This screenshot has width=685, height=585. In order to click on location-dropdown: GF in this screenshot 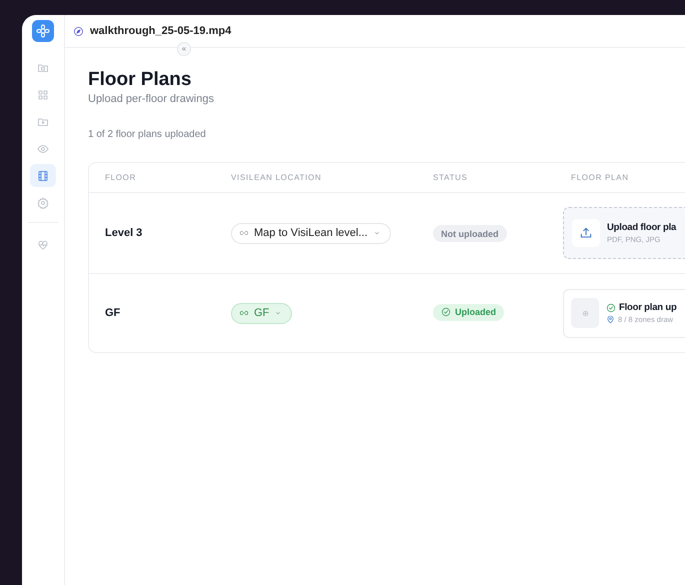, I will do `click(261, 313)`.